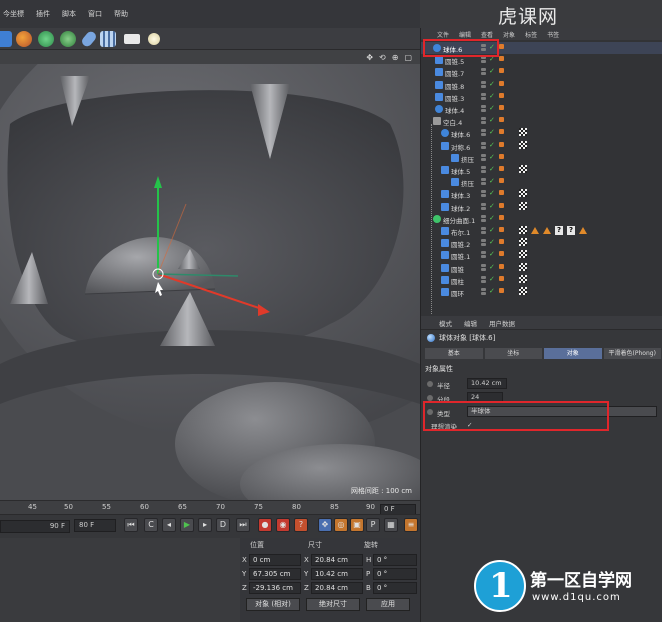 The image size is (662, 622). I want to click on object-row: 细分曲面.1 ✓, so click(541, 219).